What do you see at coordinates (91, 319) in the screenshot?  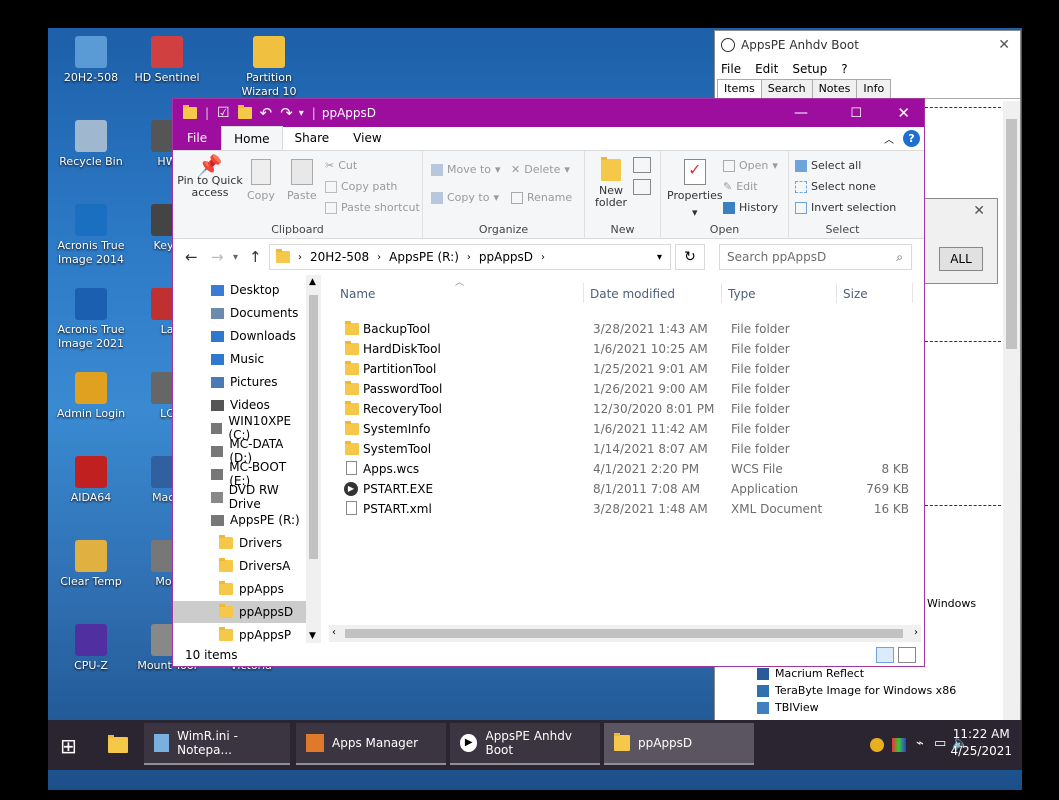 I see `desktop-icon: Acronis True Image 2021` at bounding box center [91, 319].